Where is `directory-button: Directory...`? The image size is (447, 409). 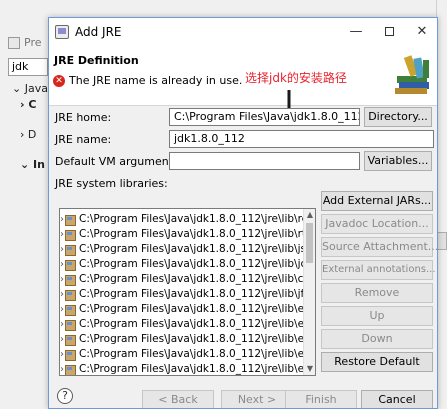
directory-button: Directory... is located at coordinates (398, 117).